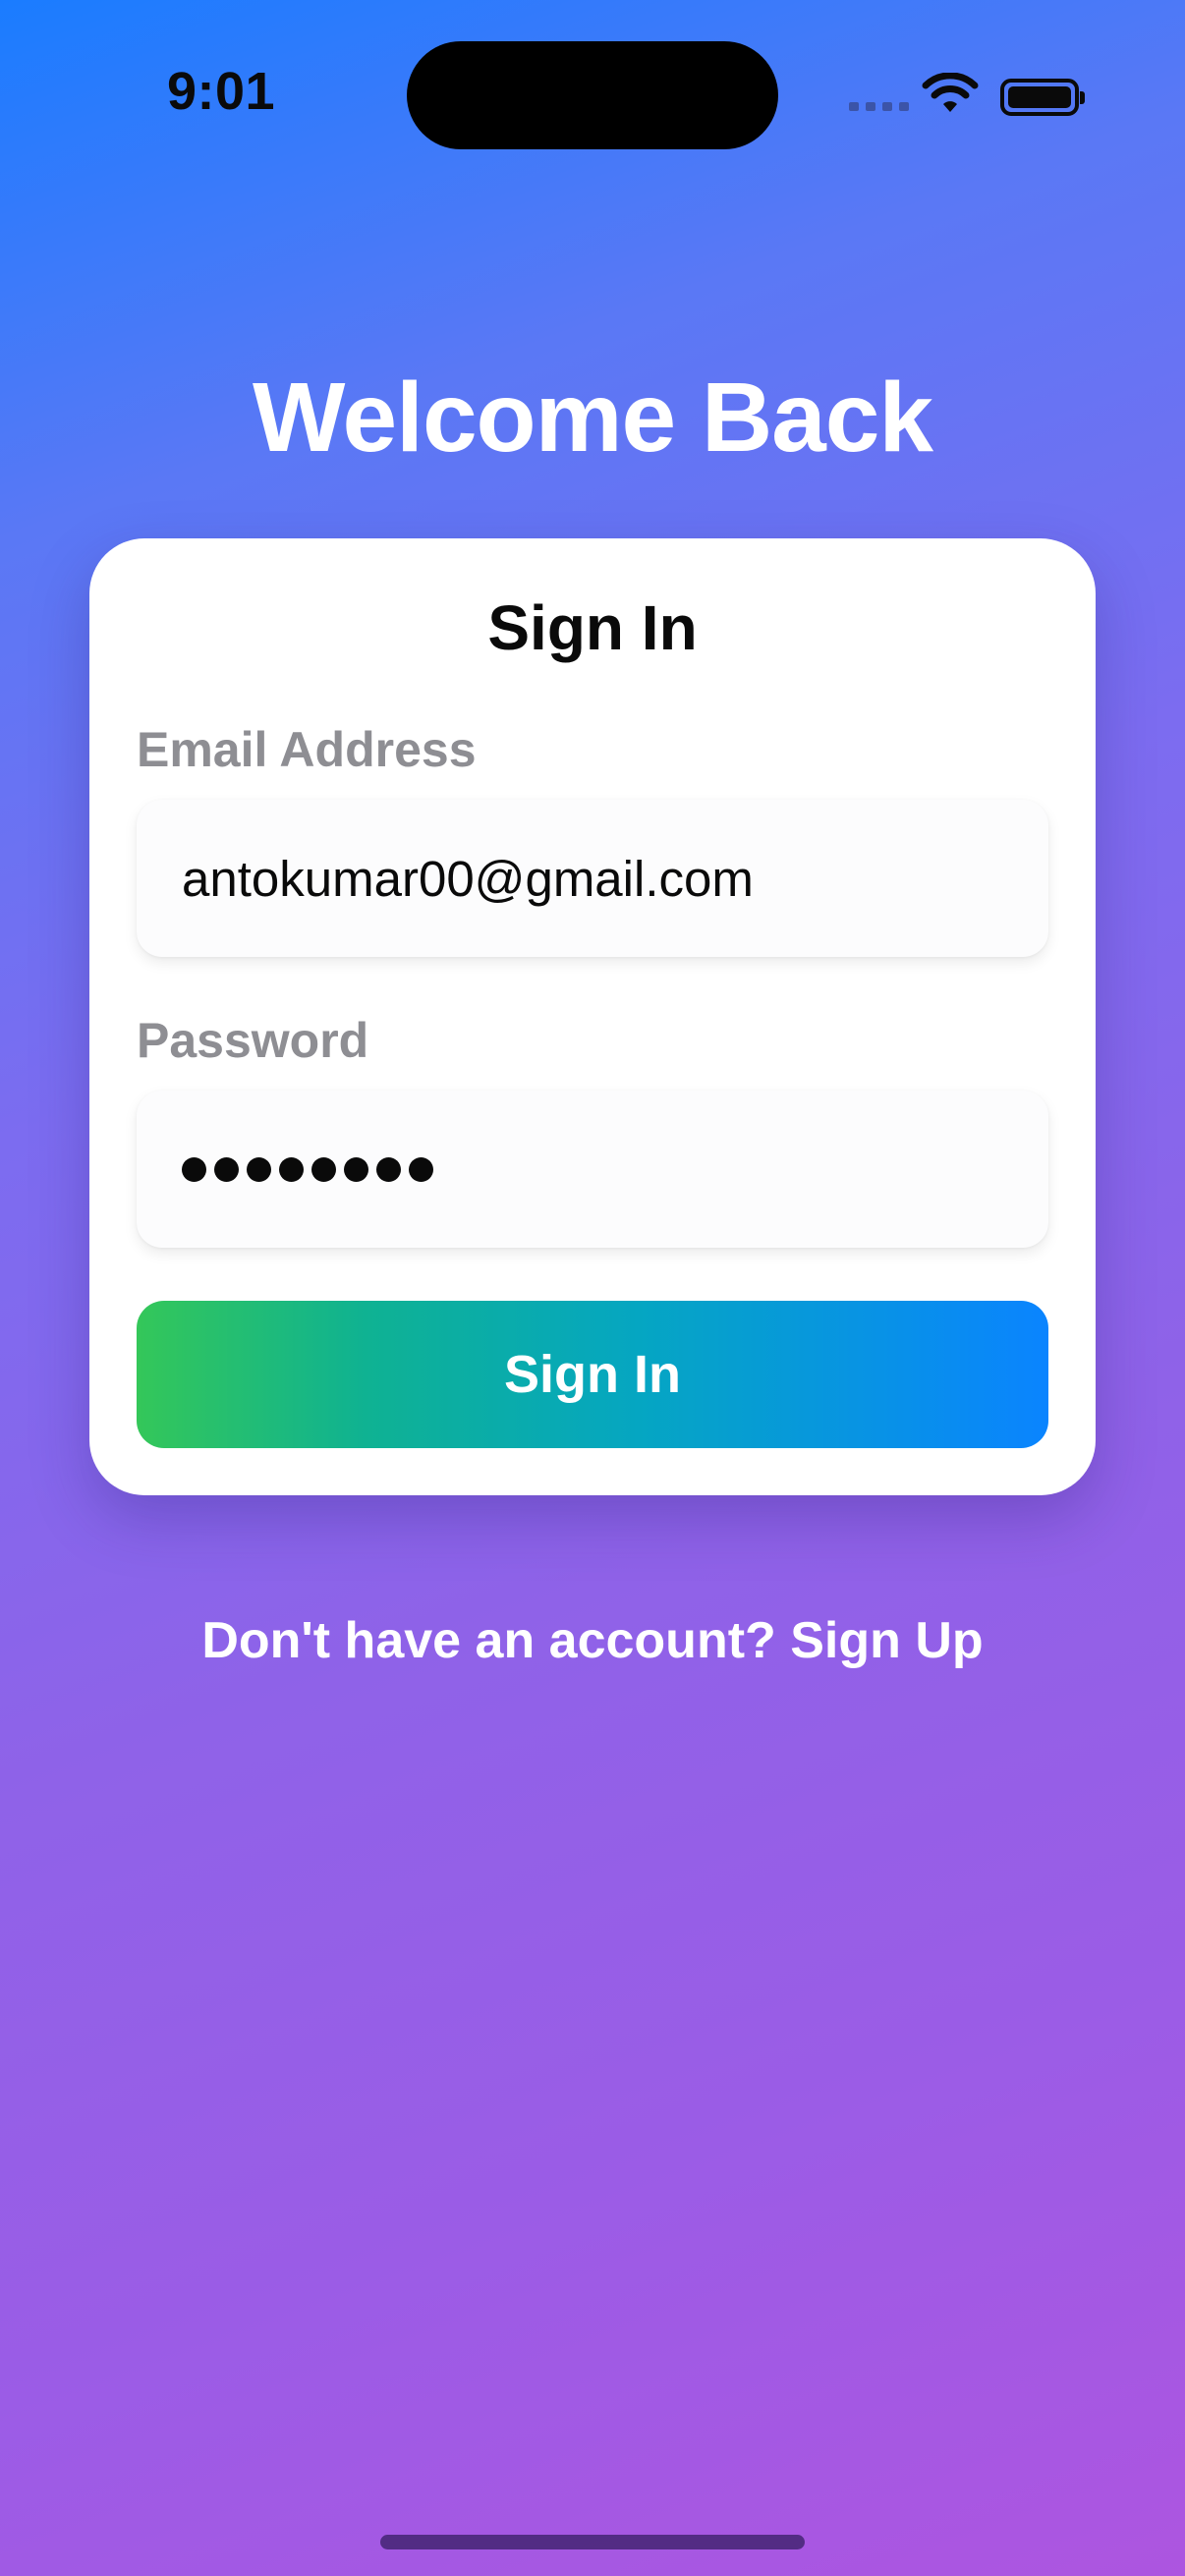  Describe the element at coordinates (308, 1169) in the screenshot. I see `password-masked-value` at that location.